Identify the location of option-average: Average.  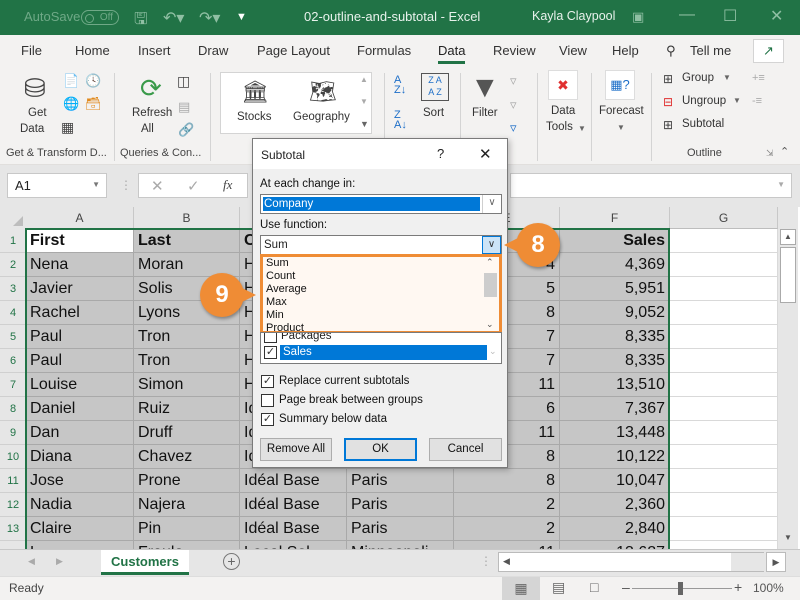
(286, 289).